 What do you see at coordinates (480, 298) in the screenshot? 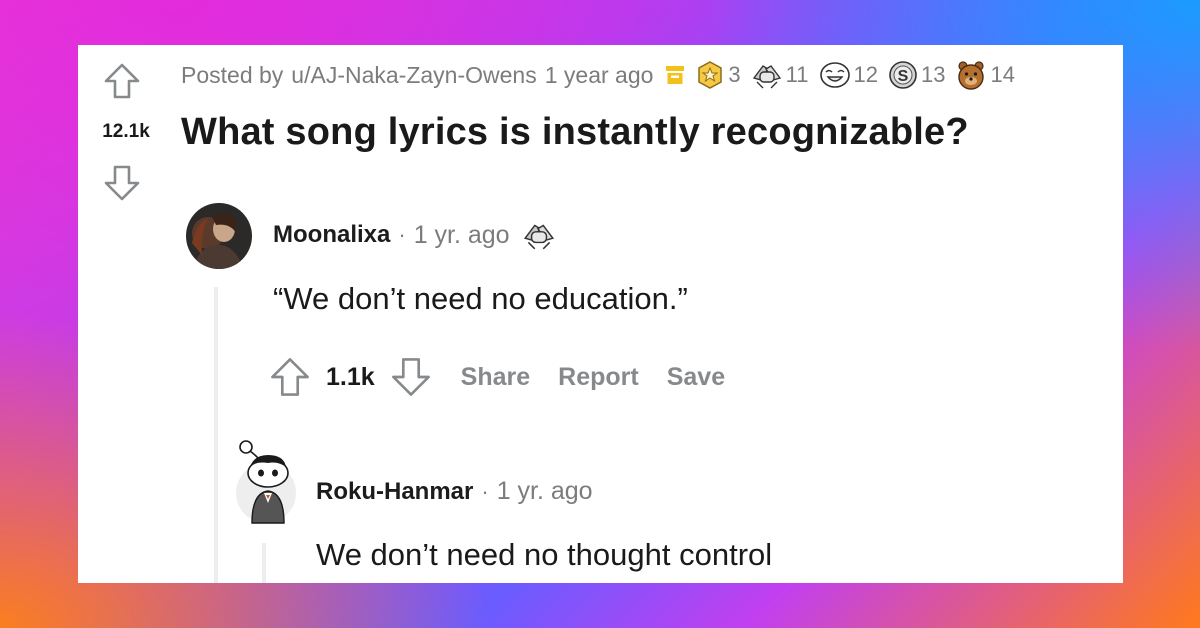
I see `comment-body: “We don’t need no education.”` at bounding box center [480, 298].